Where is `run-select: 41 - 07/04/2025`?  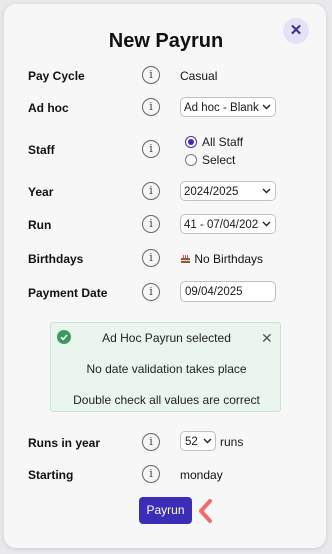 run-select: 41 - 07/04/2025 is located at coordinates (228, 224).